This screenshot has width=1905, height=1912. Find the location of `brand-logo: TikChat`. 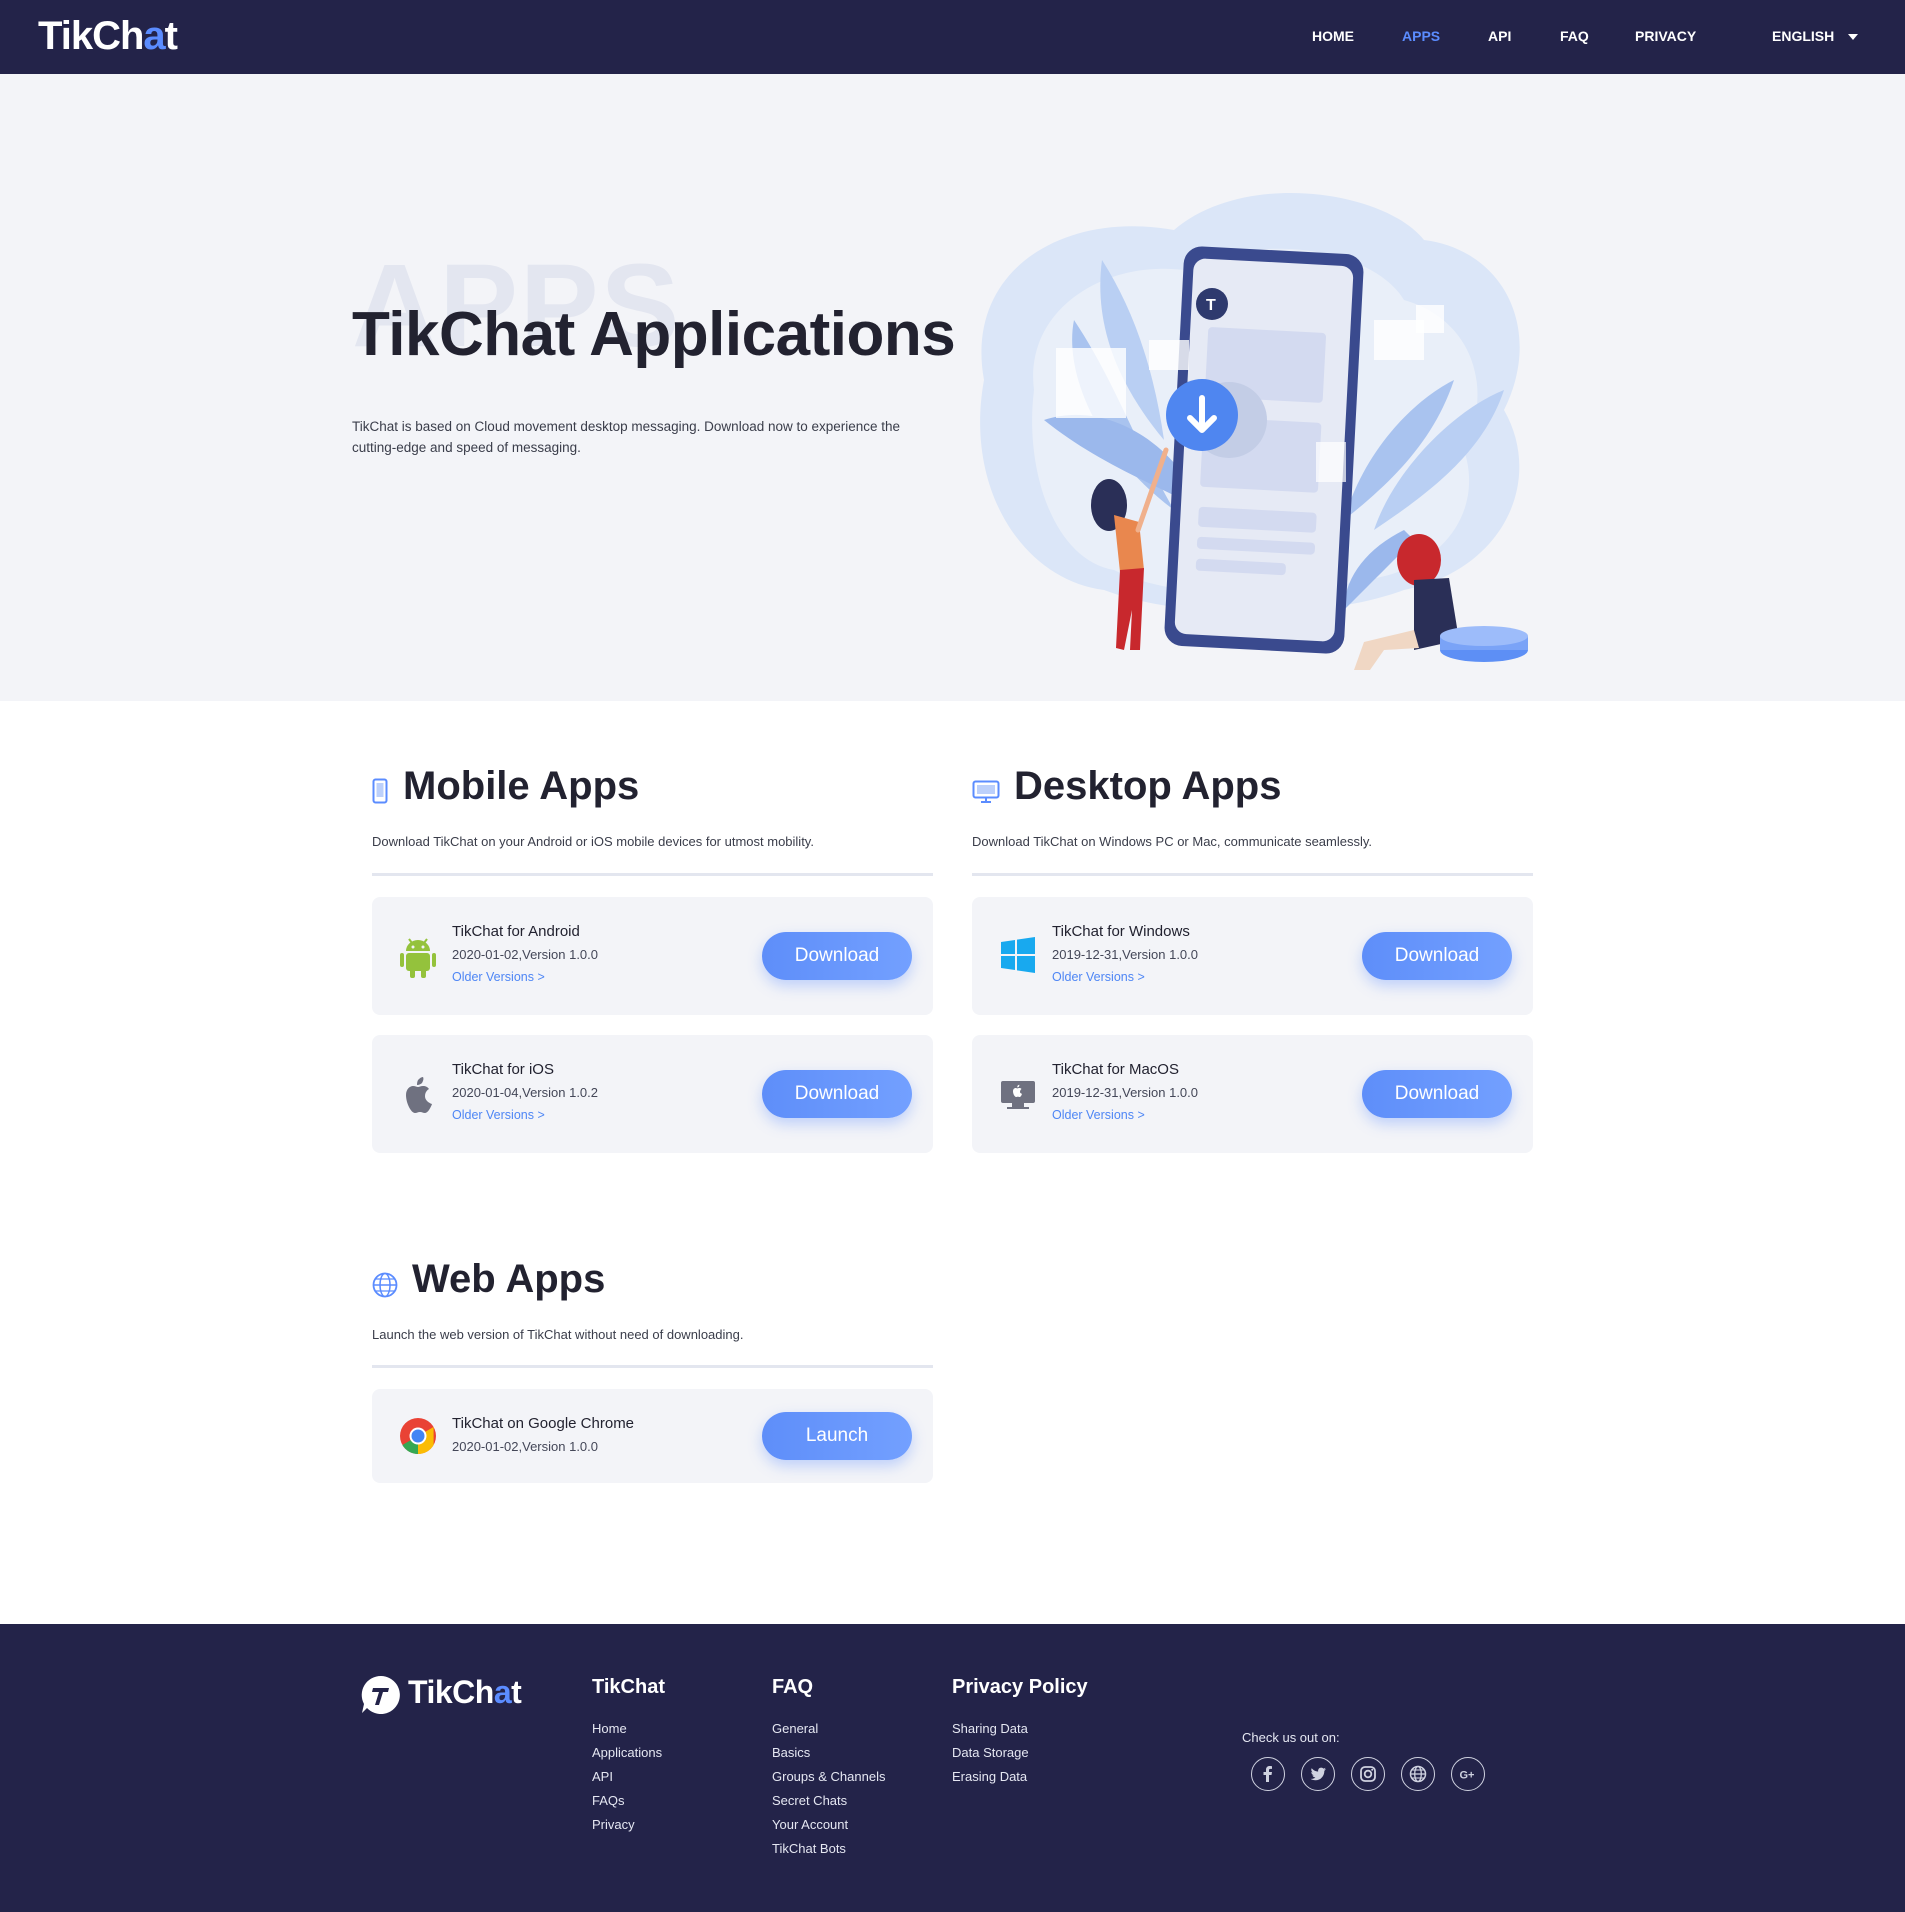

brand-logo: TikChat is located at coordinates (108, 36).